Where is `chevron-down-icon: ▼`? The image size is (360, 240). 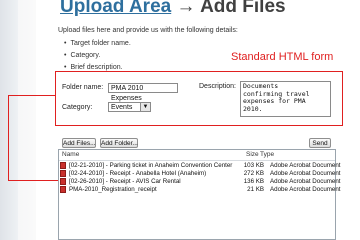 chevron-down-icon: ▼ is located at coordinates (145, 107).